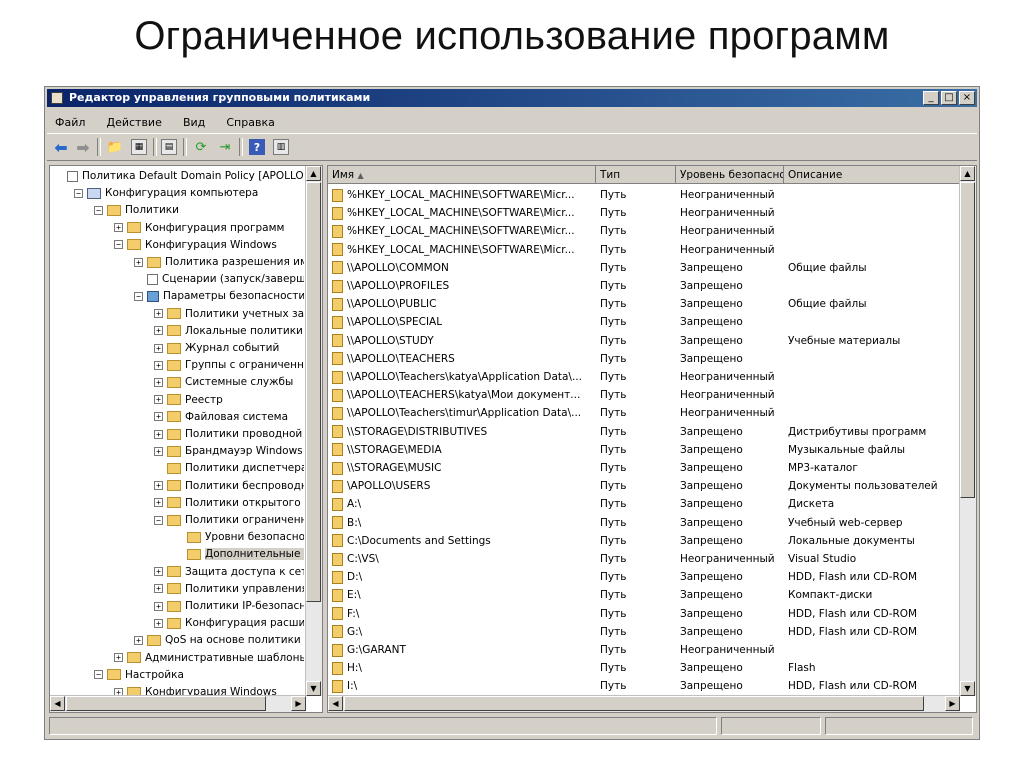 The width and height of the screenshot is (1024, 767). I want to click on table-row: G:\GARANT Путь Неограниченный, so click(645, 650).